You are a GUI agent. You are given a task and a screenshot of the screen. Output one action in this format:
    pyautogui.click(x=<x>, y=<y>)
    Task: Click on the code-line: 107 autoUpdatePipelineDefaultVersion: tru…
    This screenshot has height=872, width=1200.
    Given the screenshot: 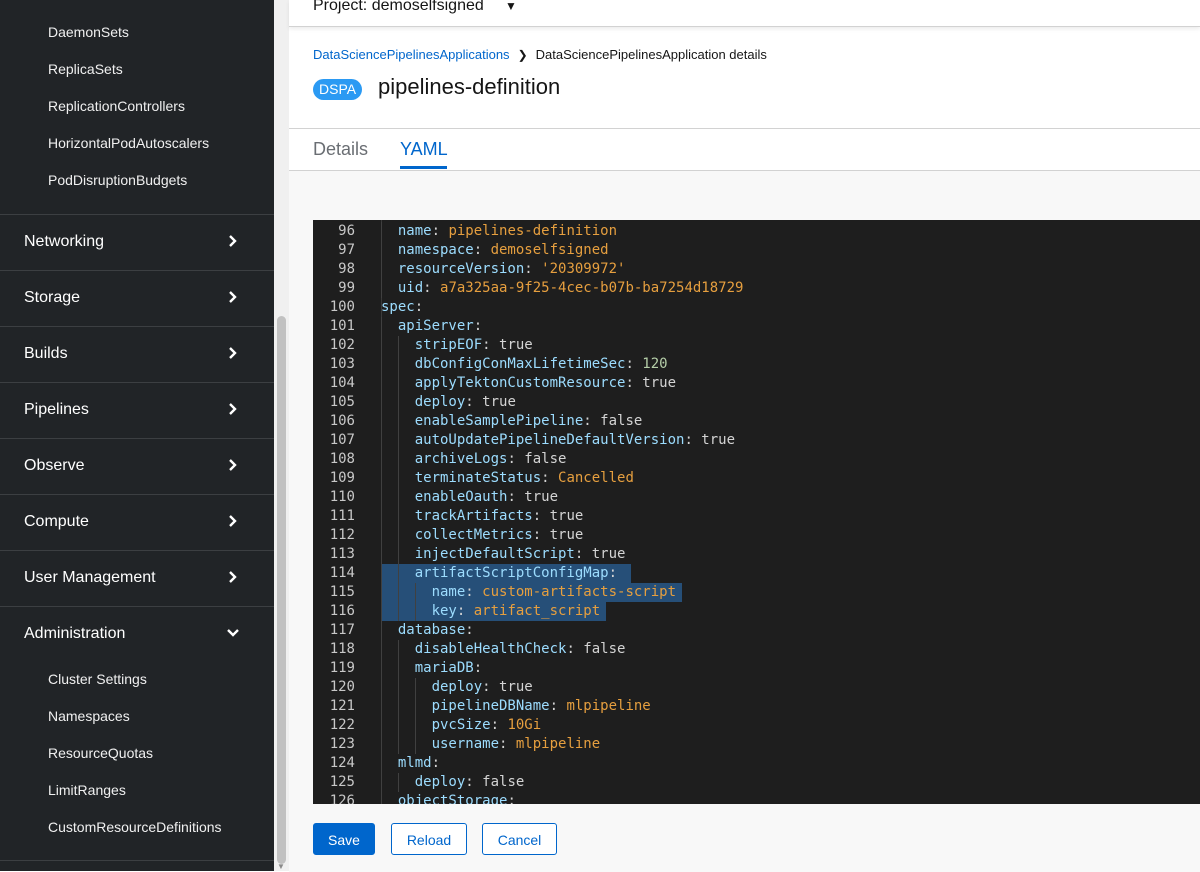 What is the action you would take?
    pyautogui.click(x=756, y=440)
    